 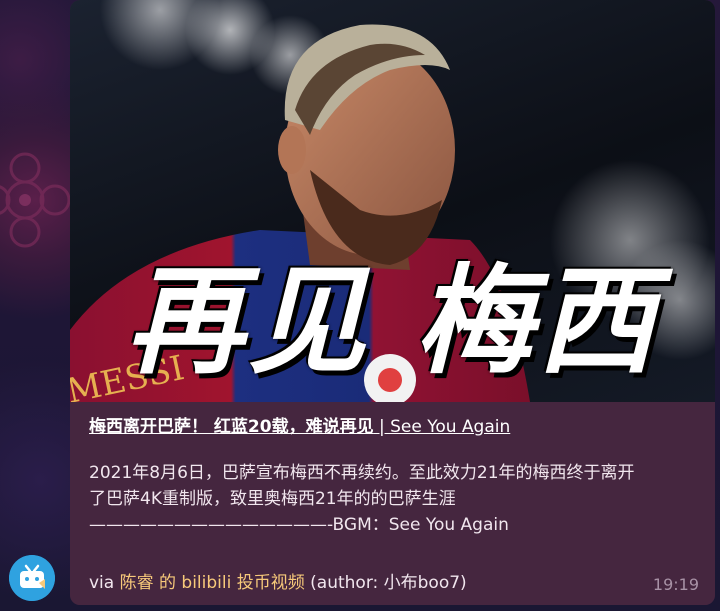 What do you see at coordinates (362, 473) in the screenshot?
I see `description-line: 2021年8月6日，巴萨宣布梅西不再续约。至此效力21年的梅西终于离开` at bounding box center [362, 473].